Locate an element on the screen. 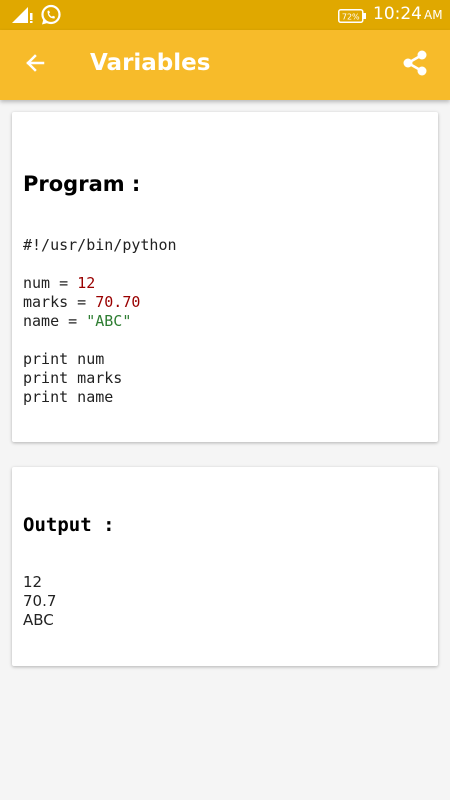 The width and height of the screenshot is (450, 800). clock-ampm: AM is located at coordinates (433, 15).